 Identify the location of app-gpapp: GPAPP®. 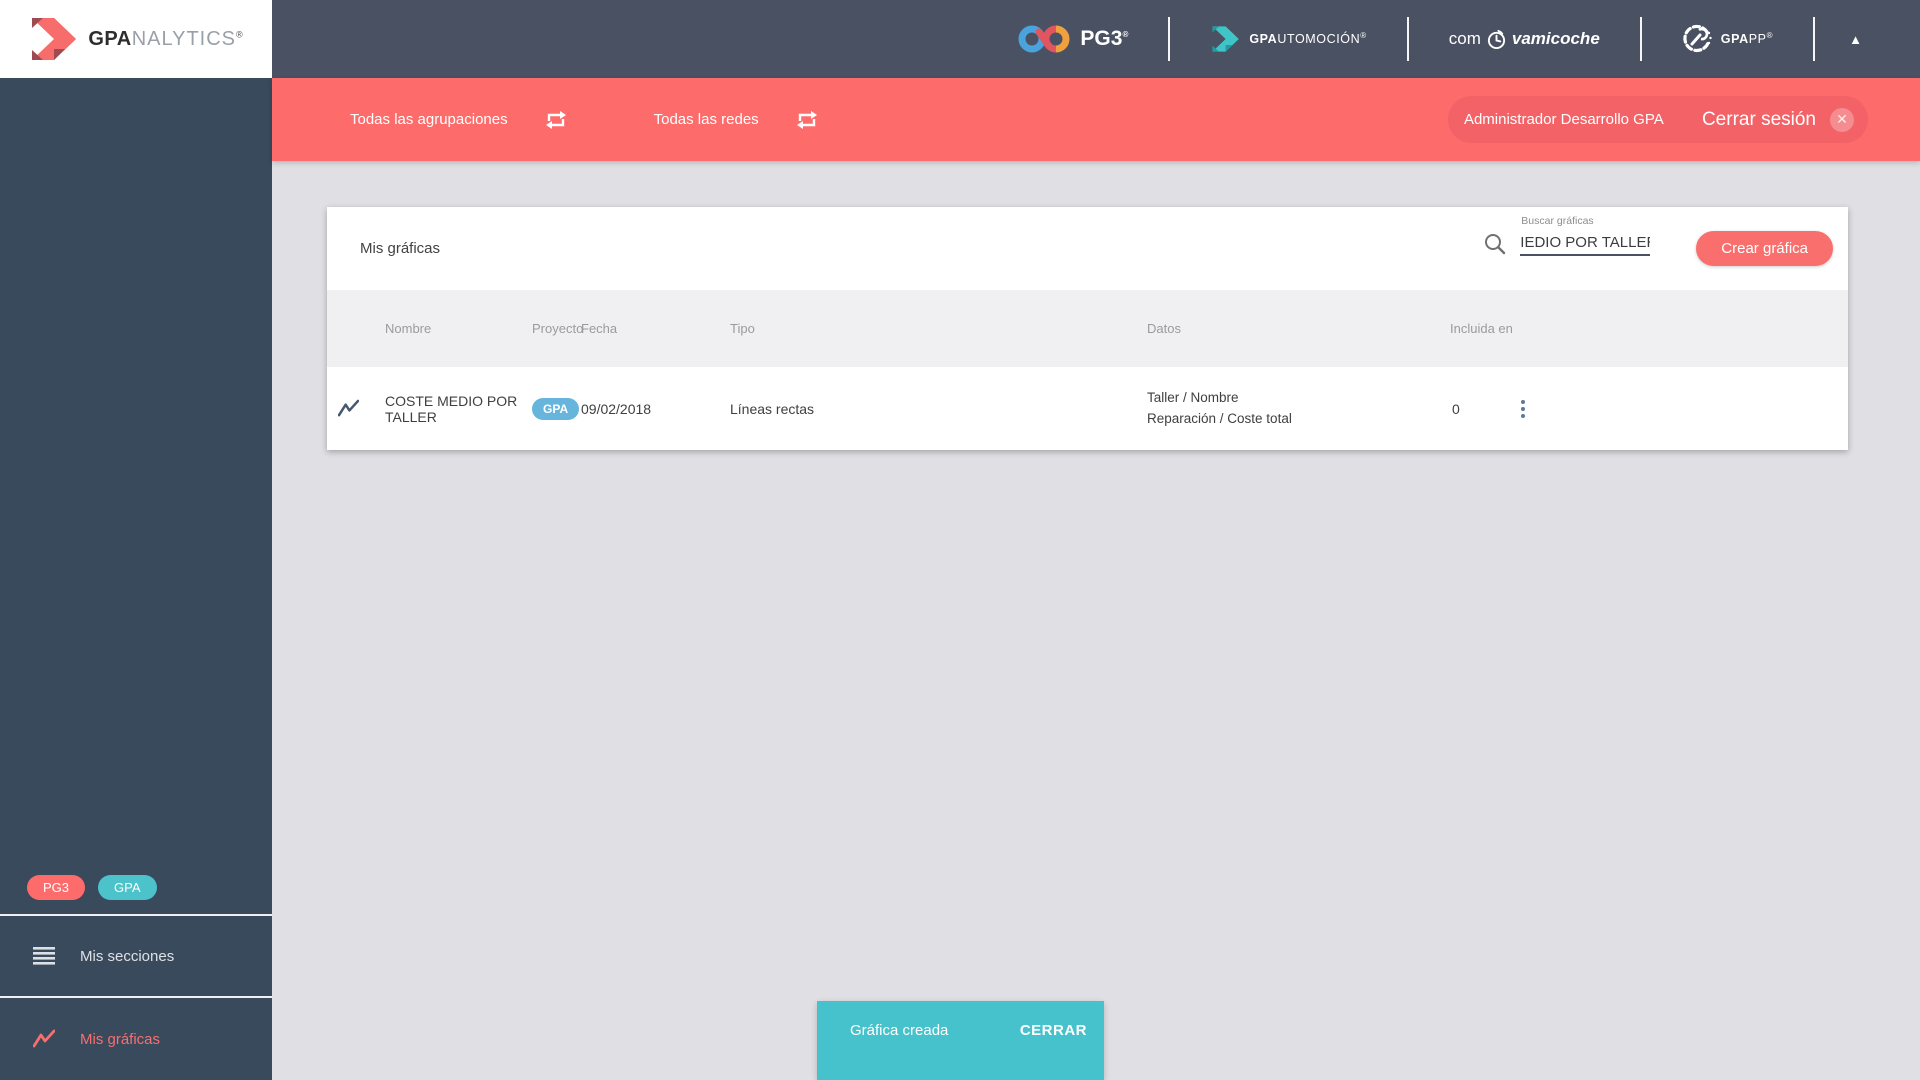
(1727, 39).